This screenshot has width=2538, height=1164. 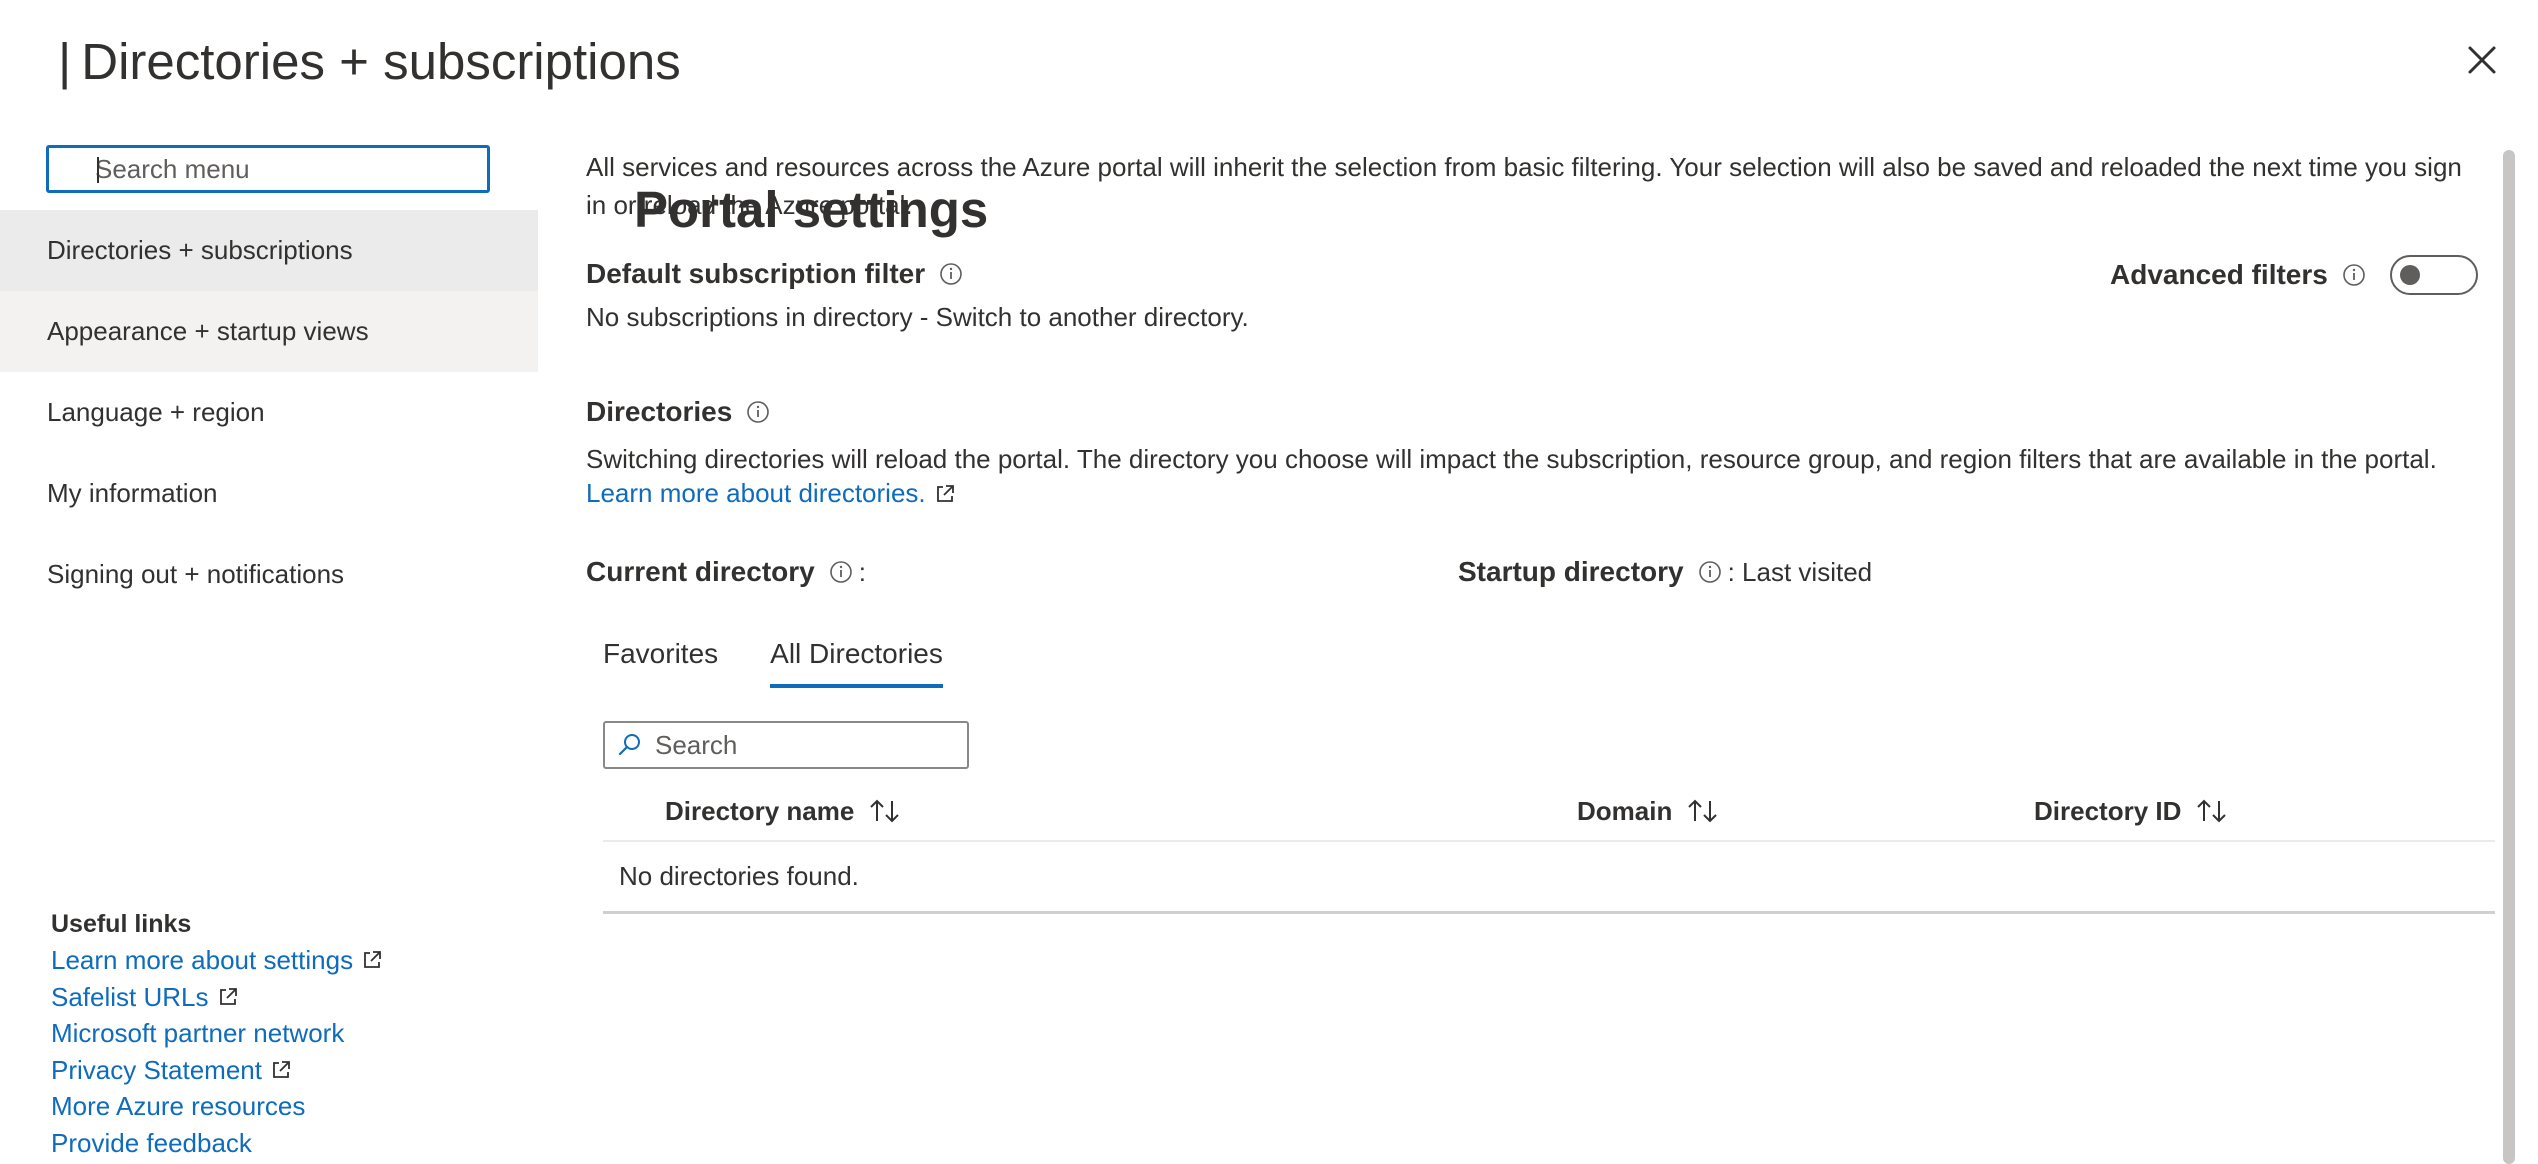 I want to click on close-icon, so click(x=2482, y=60).